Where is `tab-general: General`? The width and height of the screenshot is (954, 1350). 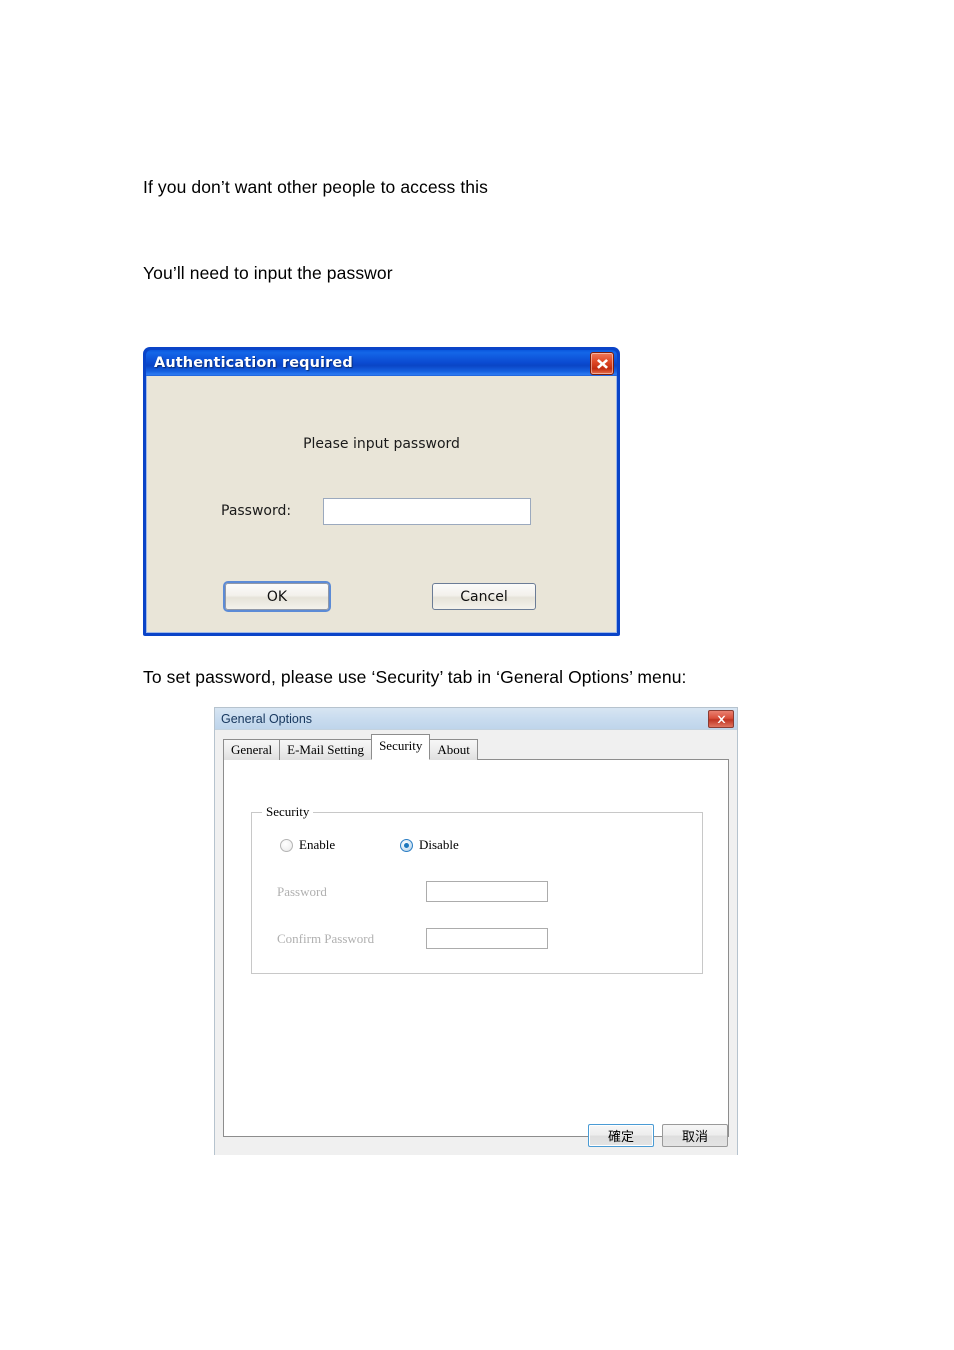
tab-general: General is located at coordinates (252, 749).